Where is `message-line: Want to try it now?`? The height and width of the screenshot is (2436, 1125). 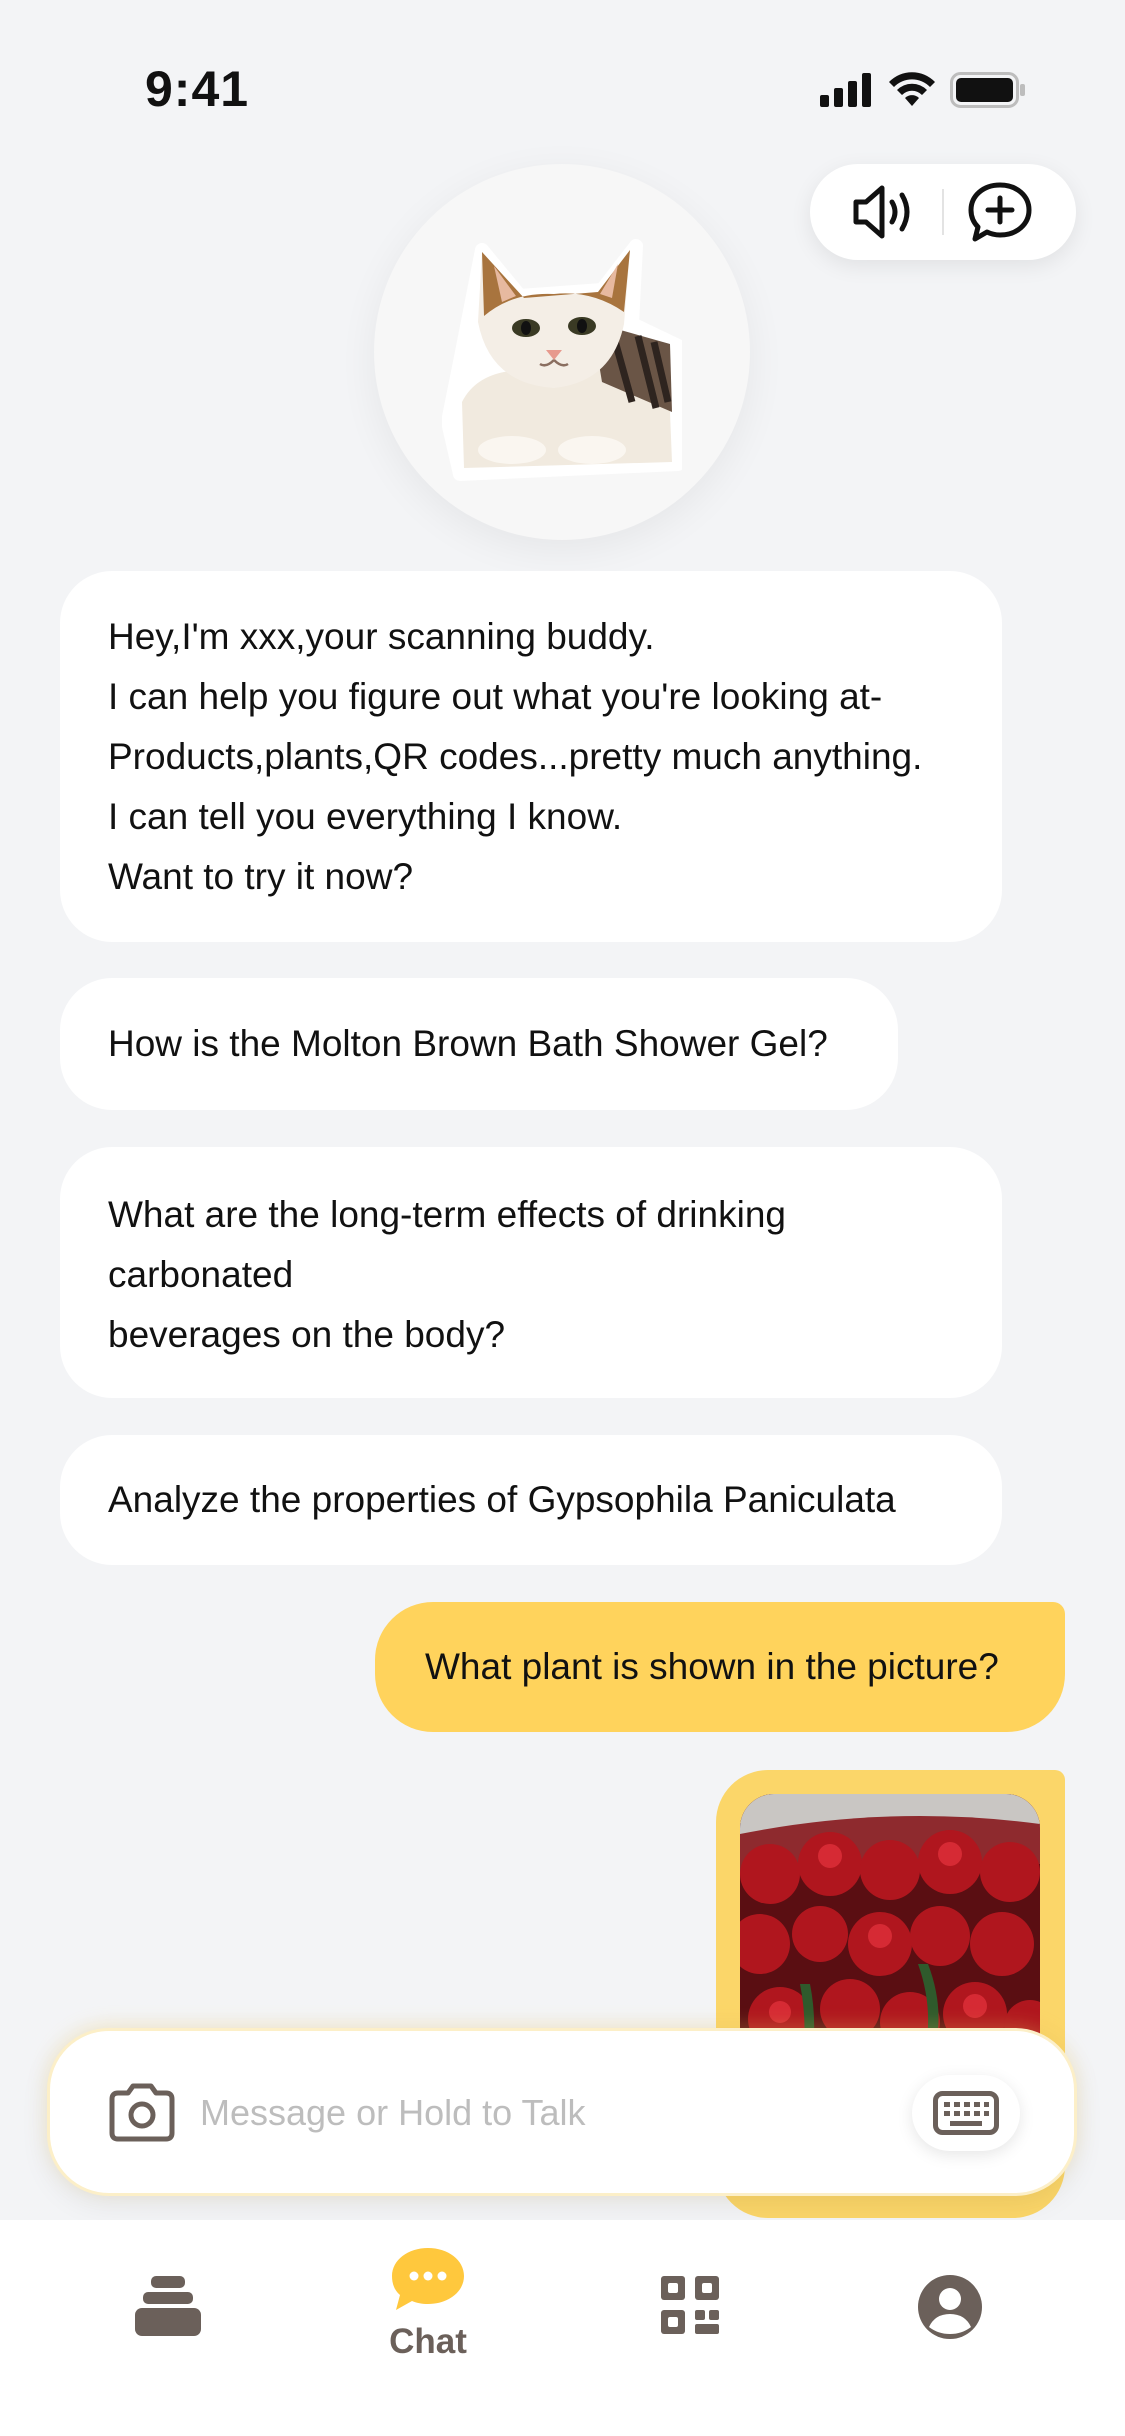
message-line: Want to try it now? is located at coordinates (261, 876).